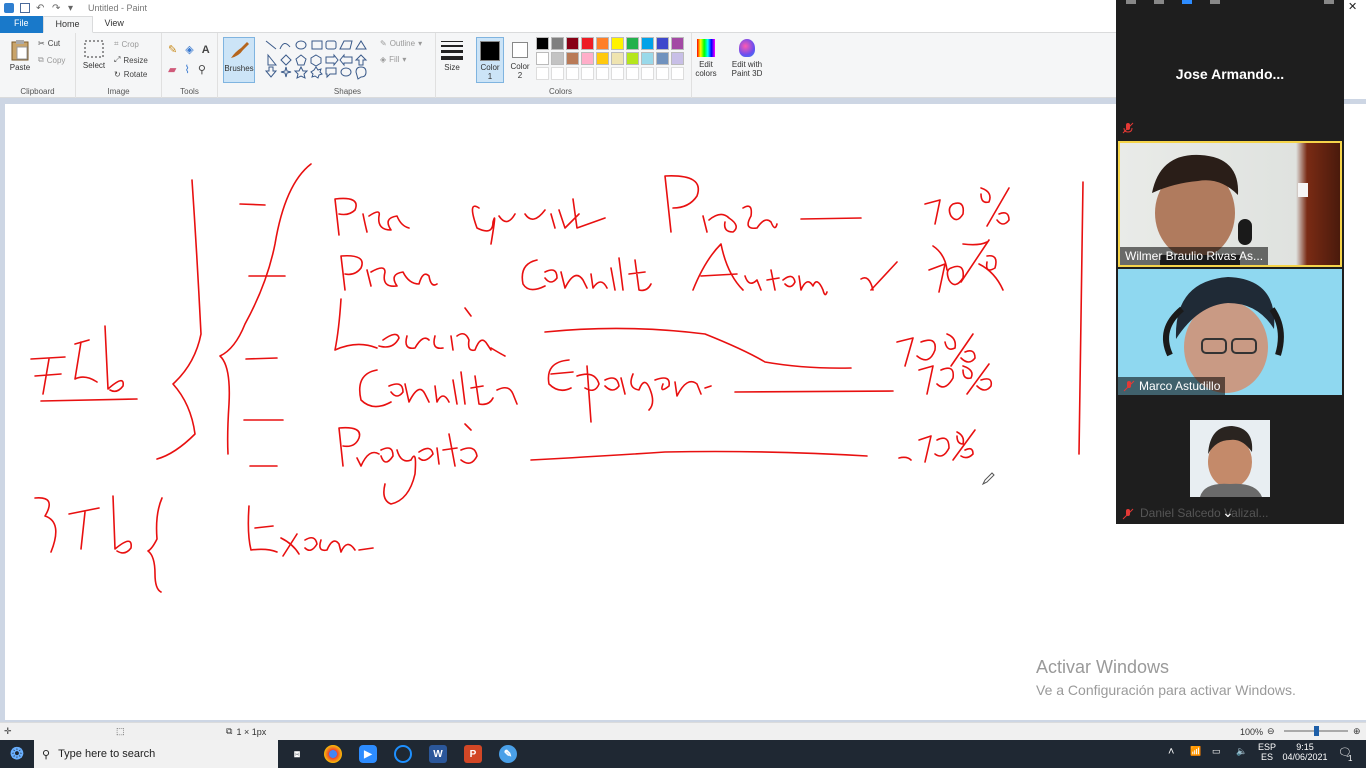 This screenshot has height=768, width=1366. Describe the element at coordinates (383, 43) in the screenshot. I see `outline-icon: ✎` at that location.